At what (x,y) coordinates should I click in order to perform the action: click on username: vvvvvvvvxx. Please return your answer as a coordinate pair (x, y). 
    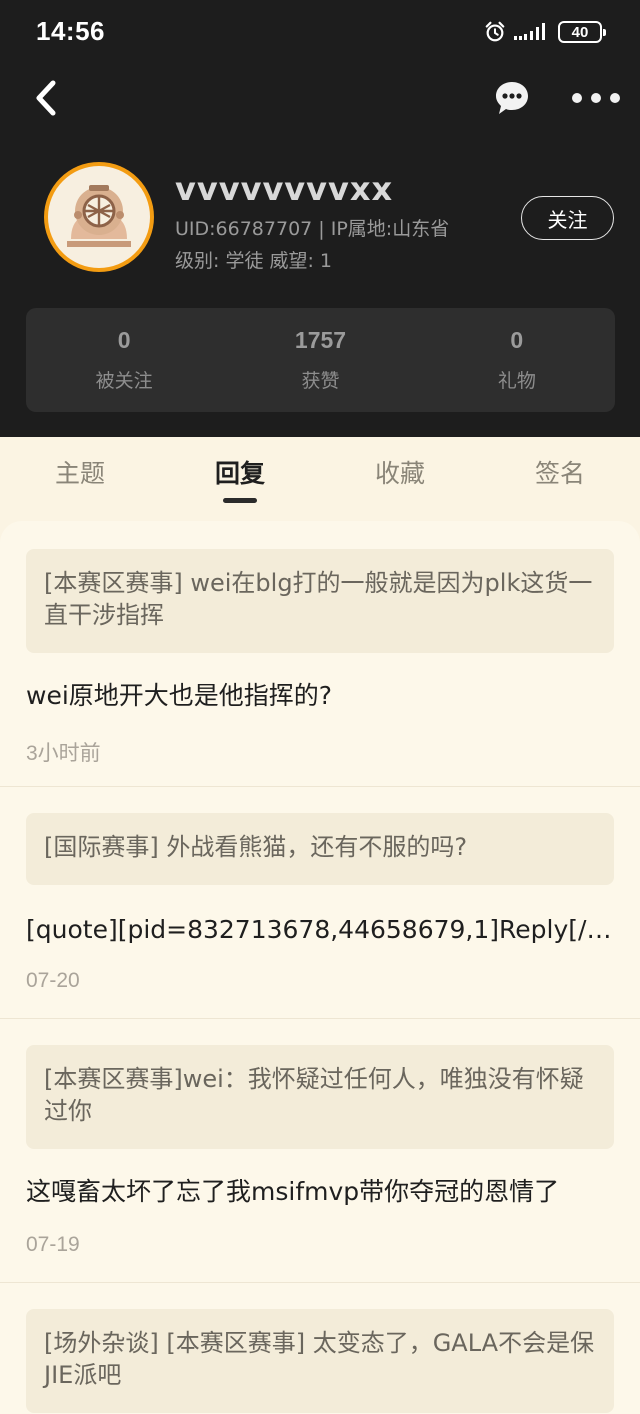
    Looking at the image, I should click on (284, 189).